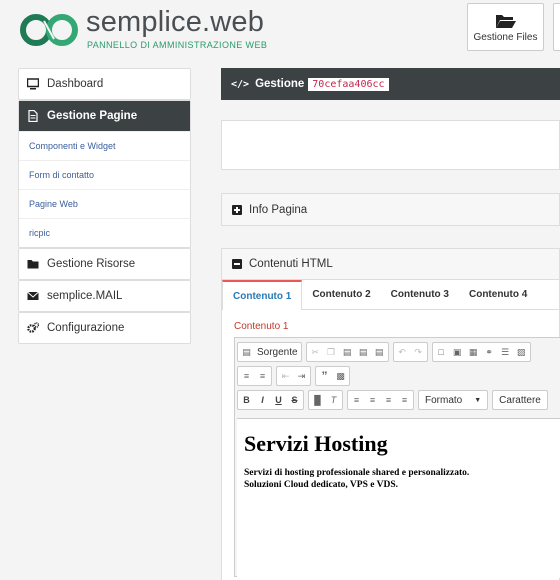  What do you see at coordinates (285, 376) in the screenshot?
I see `outdent-icon: ⇤` at bounding box center [285, 376].